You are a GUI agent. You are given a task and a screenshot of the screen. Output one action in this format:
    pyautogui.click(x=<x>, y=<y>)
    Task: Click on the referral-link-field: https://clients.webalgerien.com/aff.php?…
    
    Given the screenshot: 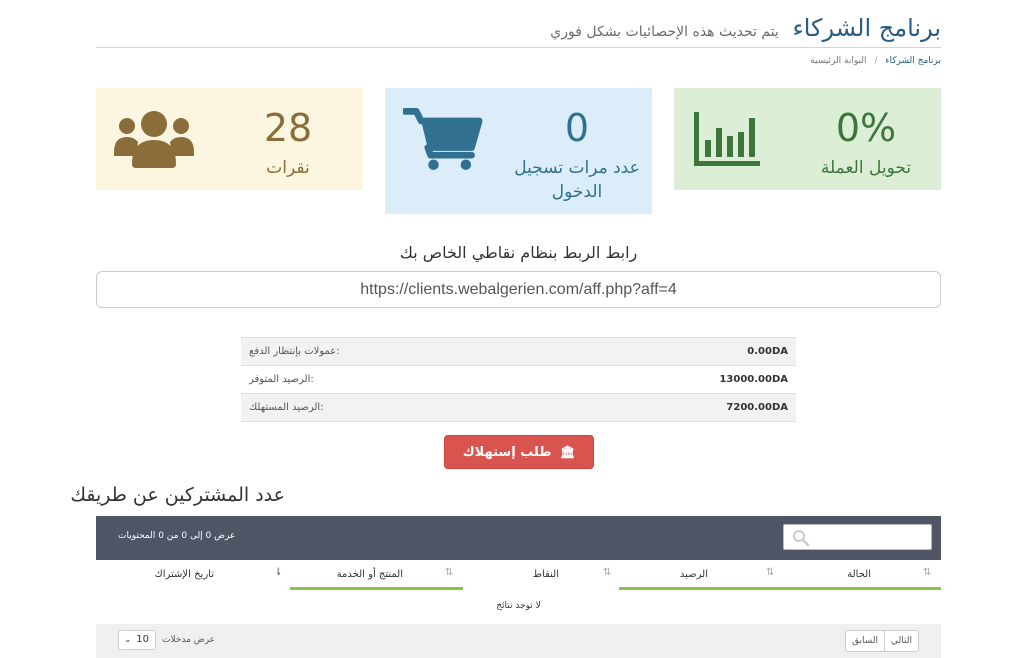 What is the action you would take?
    pyautogui.click(x=518, y=289)
    